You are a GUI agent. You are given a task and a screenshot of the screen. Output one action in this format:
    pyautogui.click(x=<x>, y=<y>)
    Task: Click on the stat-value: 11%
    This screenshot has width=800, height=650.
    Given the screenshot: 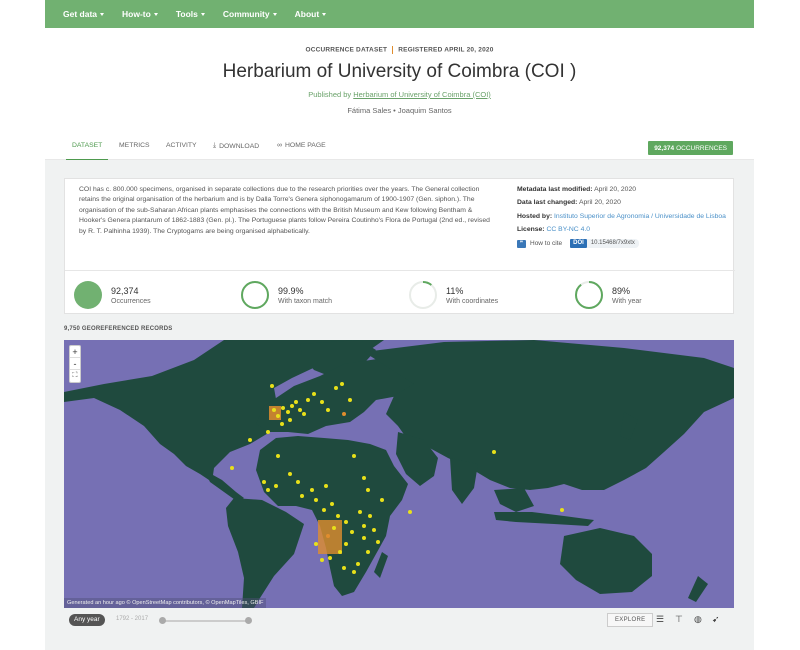 What is the action you would take?
    pyautogui.click(x=455, y=290)
    